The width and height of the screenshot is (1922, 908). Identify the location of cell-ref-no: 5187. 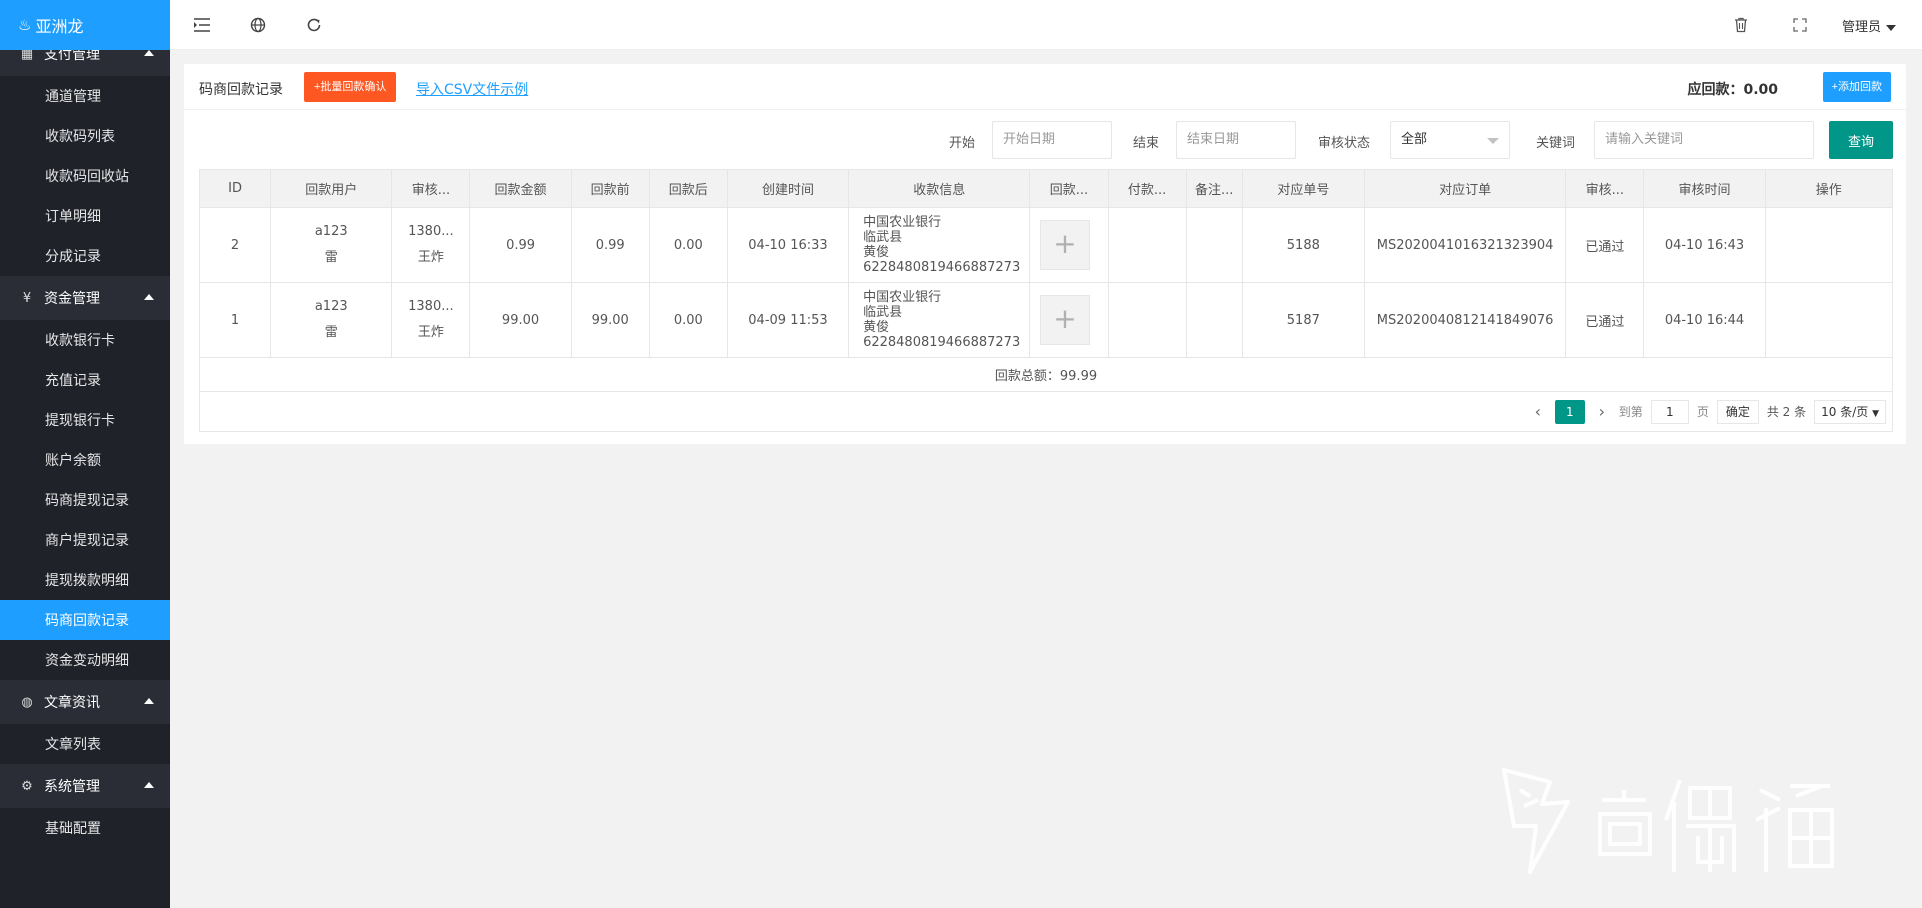
(1303, 320).